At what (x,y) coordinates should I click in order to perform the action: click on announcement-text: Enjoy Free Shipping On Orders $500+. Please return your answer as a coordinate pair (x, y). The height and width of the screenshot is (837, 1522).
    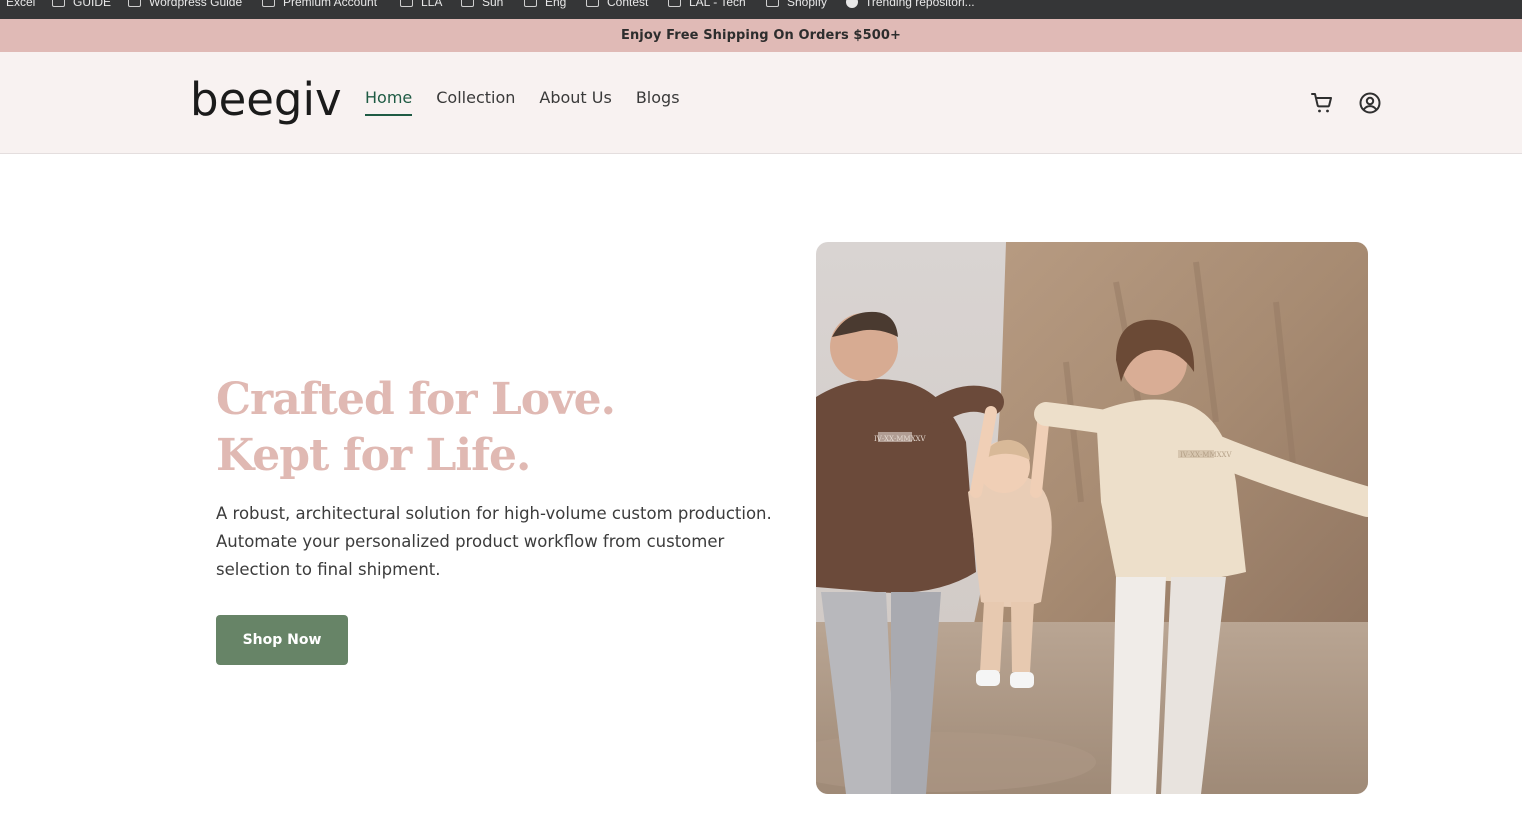
    Looking at the image, I should click on (761, 35).